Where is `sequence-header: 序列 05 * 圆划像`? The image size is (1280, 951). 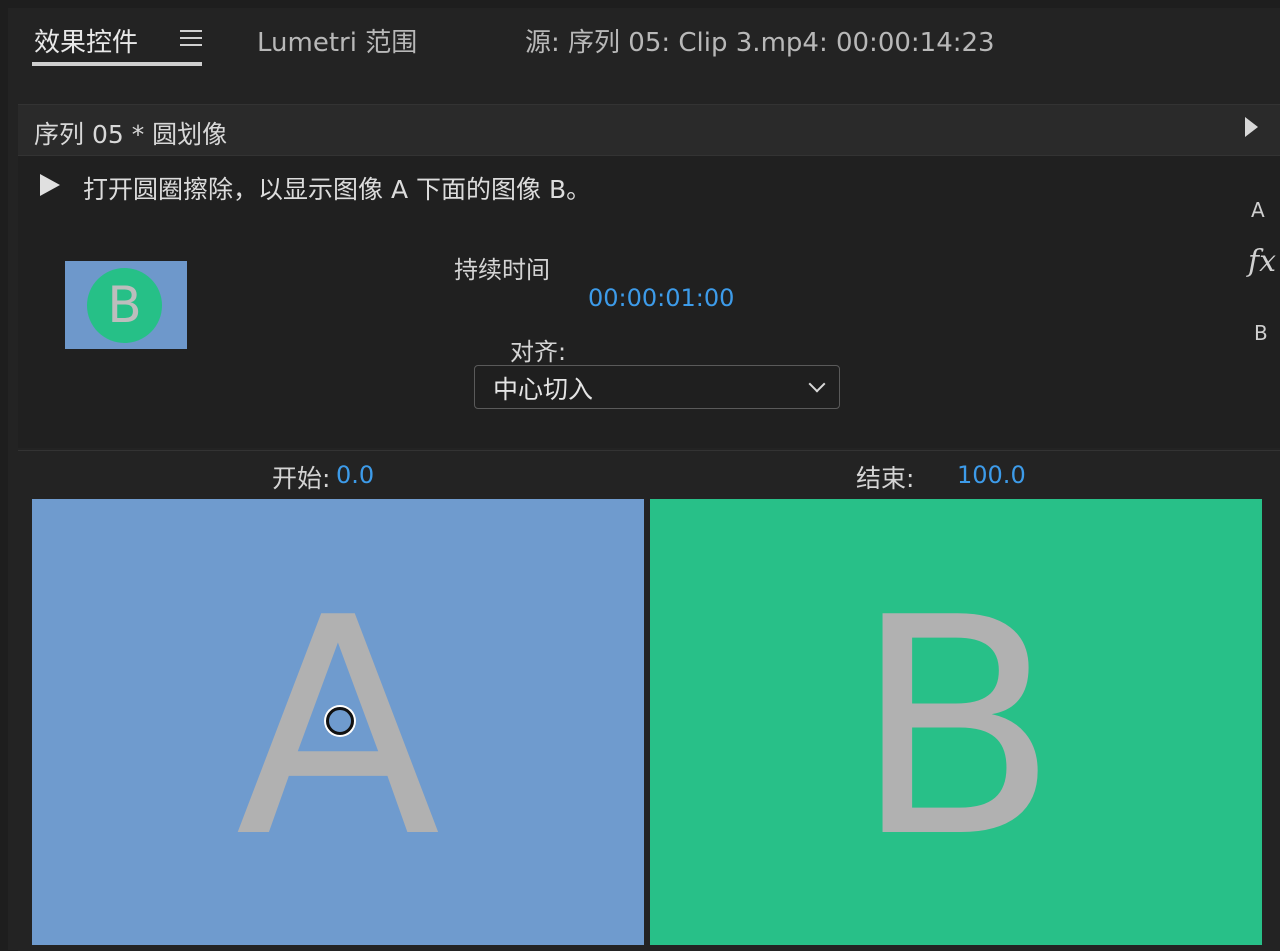
sequence-header: 序列 05 * 圆划像 is located at coordinates (649, 130).